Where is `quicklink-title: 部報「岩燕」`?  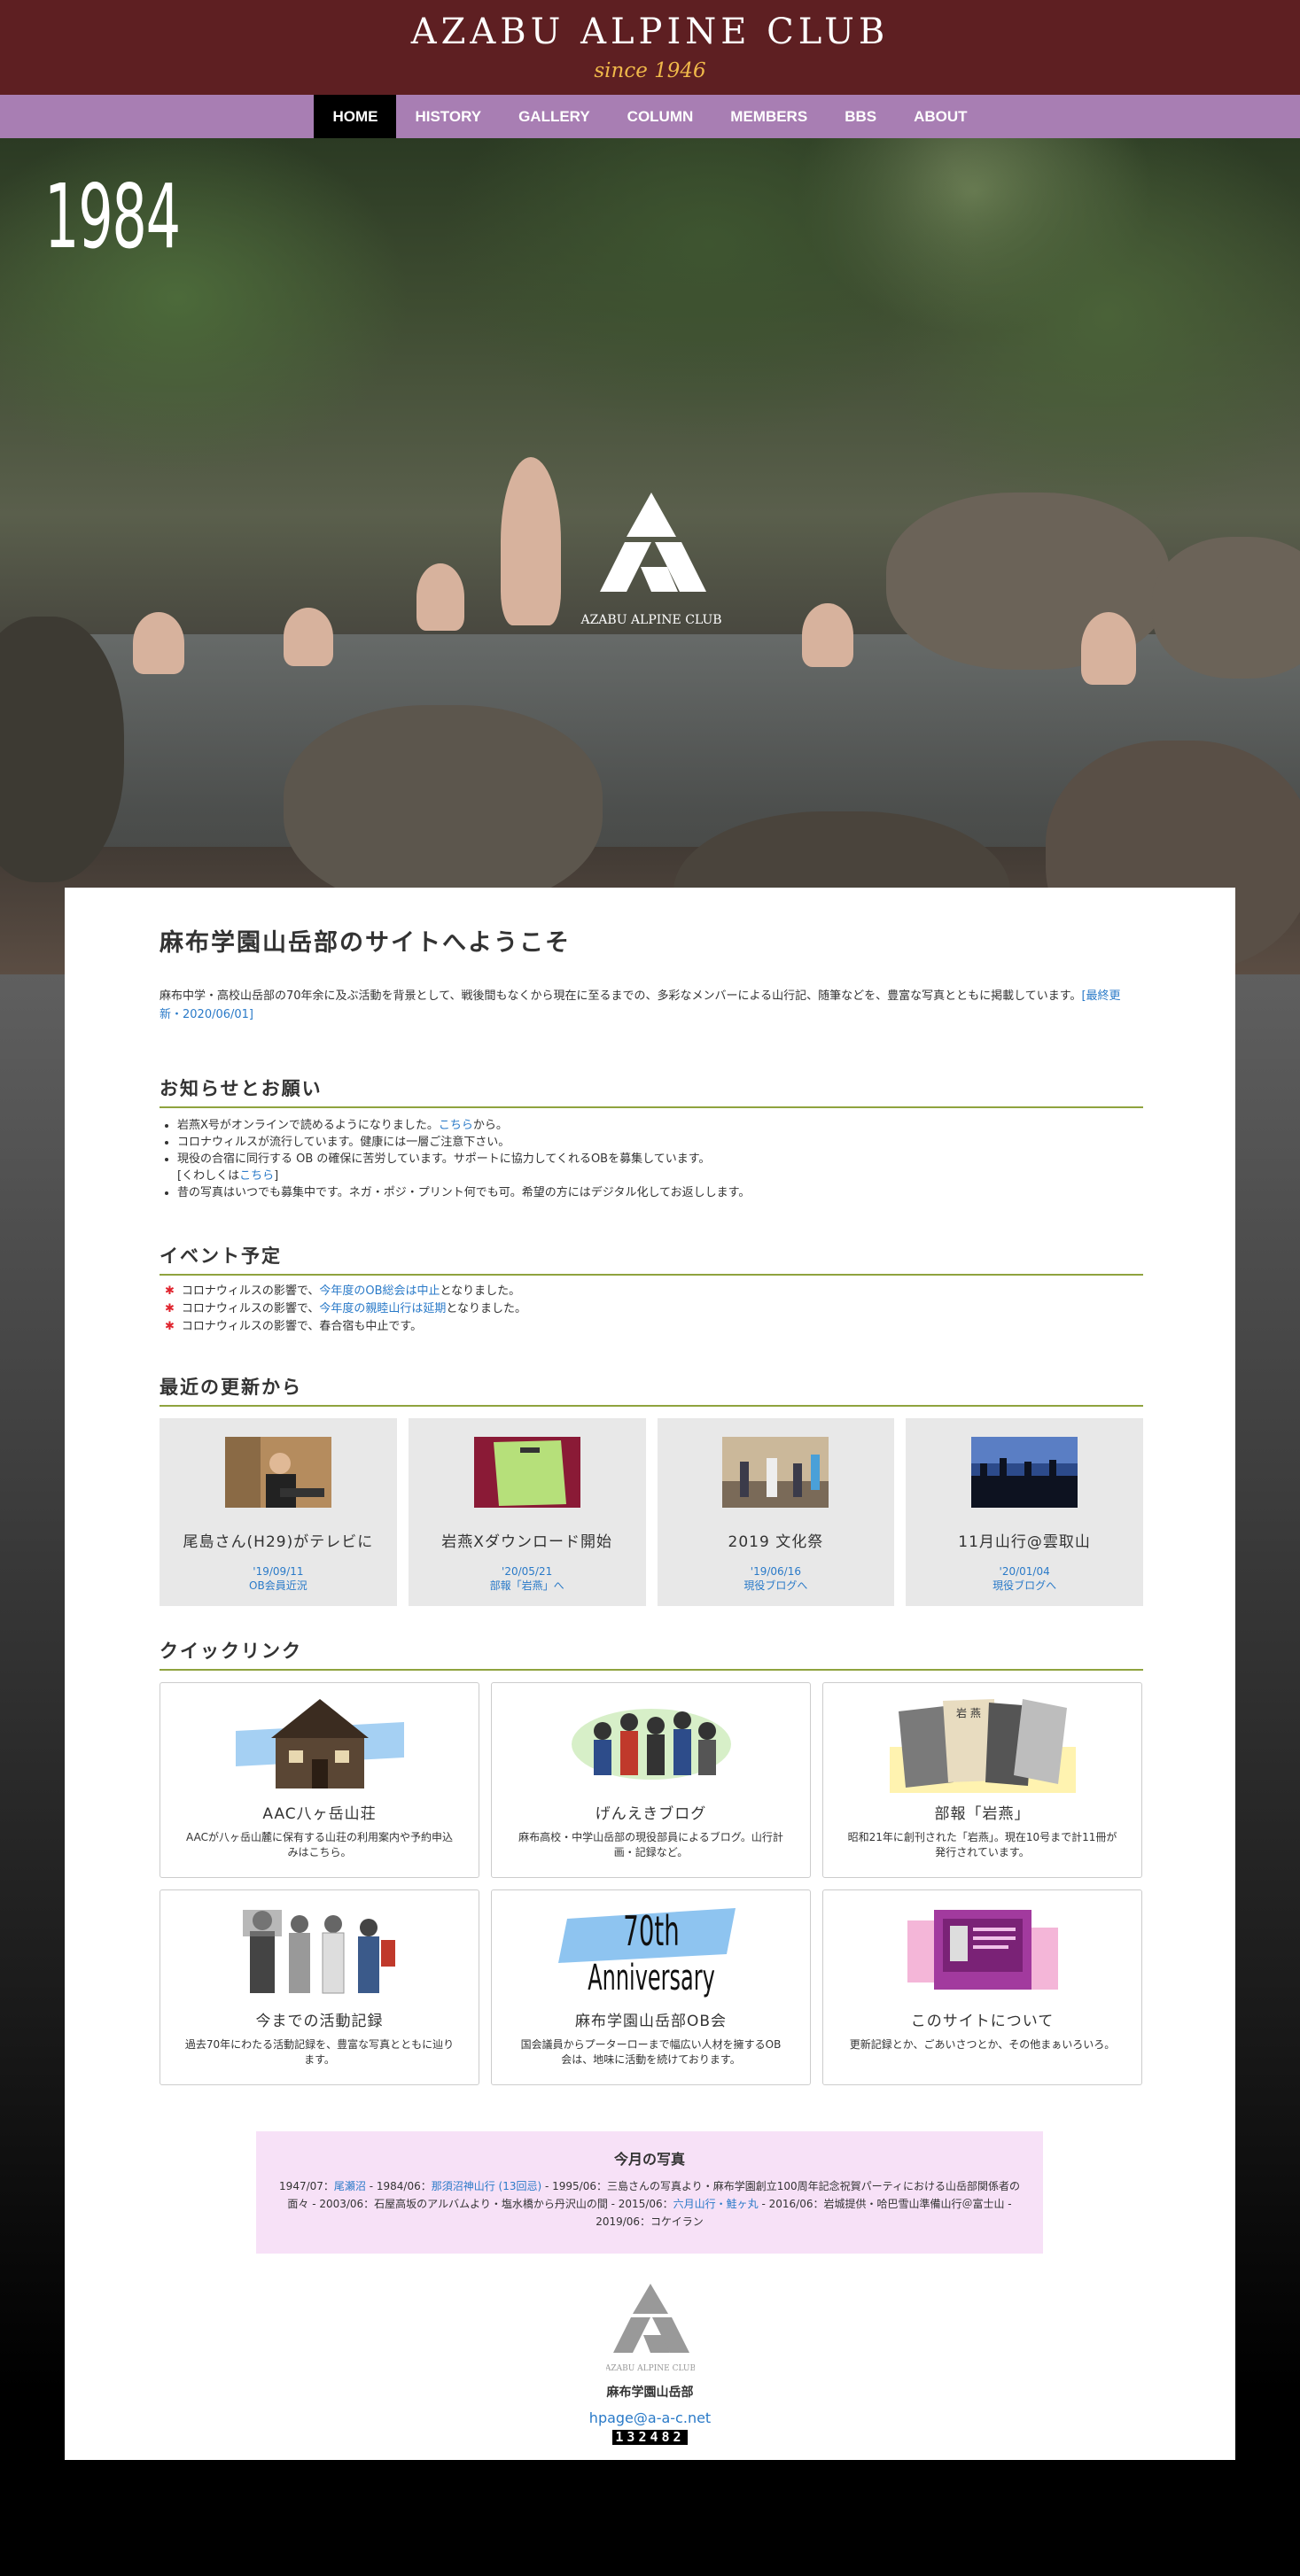
quicklink-title: 部報「岩燕」 is located at coordinates (982, 1814).